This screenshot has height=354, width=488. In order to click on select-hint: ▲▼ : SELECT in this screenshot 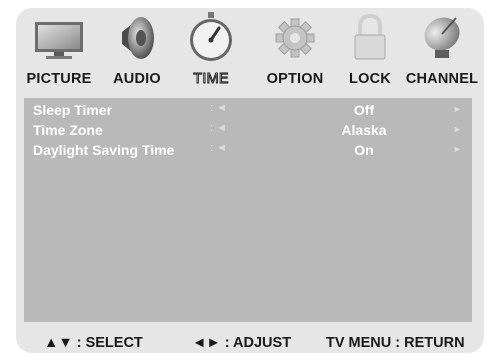, I will do `click(93, 343)`.